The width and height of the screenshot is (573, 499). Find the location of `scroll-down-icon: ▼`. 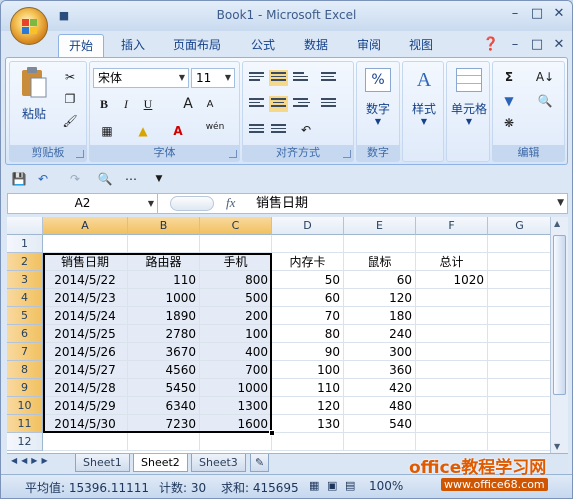

scroll-down-icon: ▼ is located at coordinates (557, 446).